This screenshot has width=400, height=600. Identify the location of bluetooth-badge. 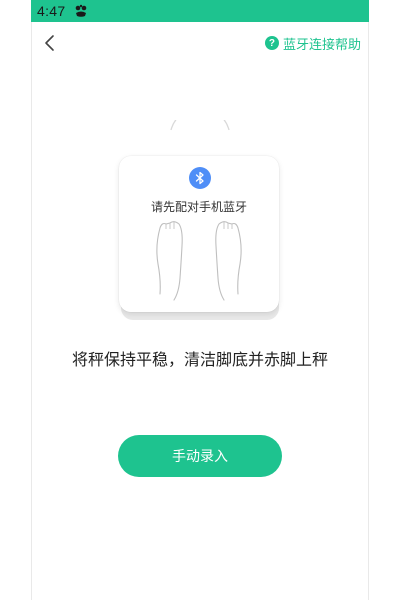
(200, 178).